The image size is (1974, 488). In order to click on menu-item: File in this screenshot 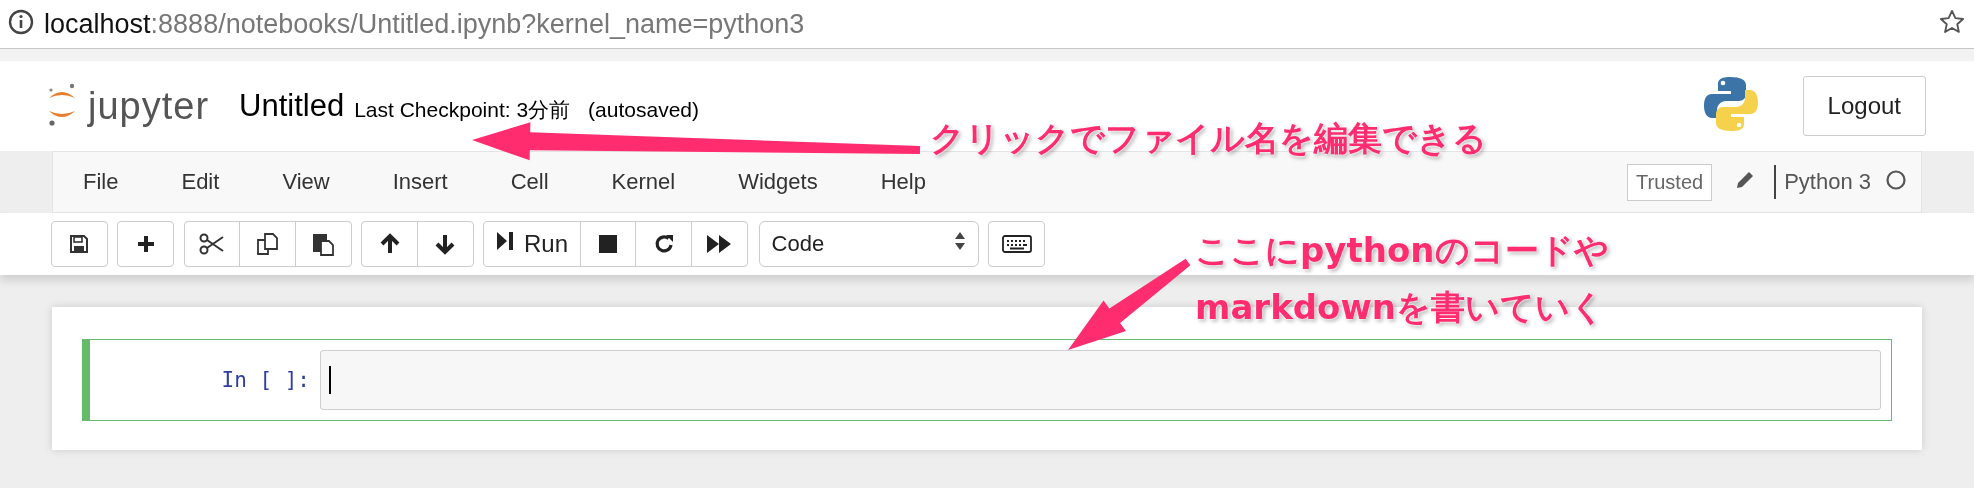, I will do `click(101, 182)`.